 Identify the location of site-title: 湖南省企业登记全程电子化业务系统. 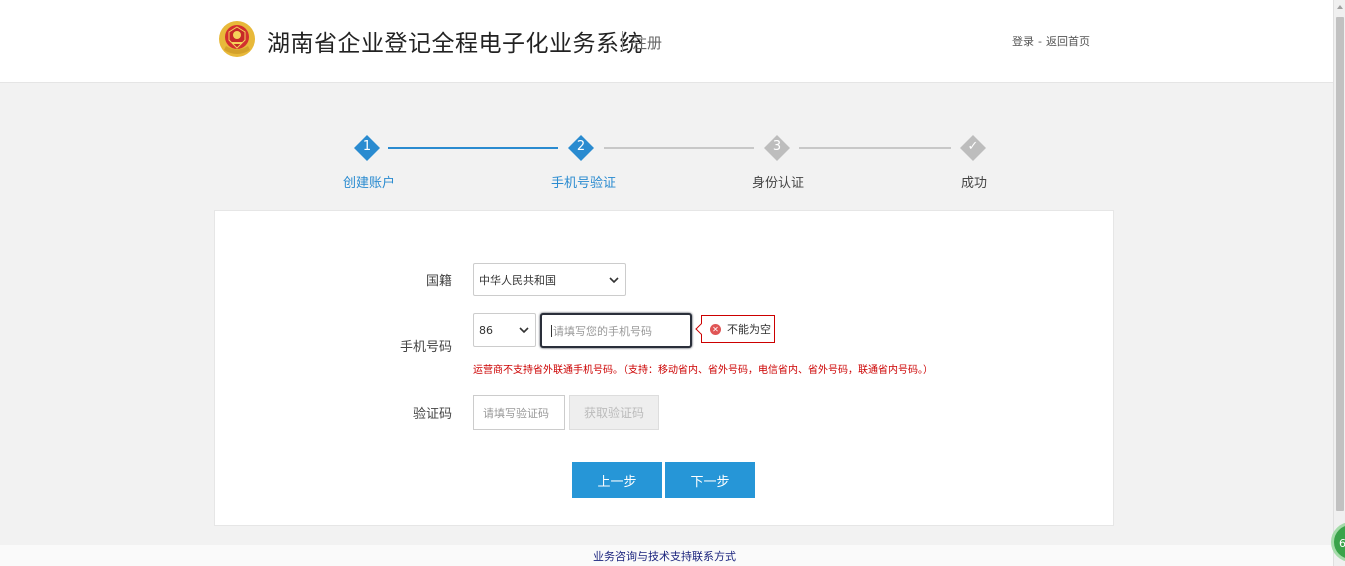
(455, 44).